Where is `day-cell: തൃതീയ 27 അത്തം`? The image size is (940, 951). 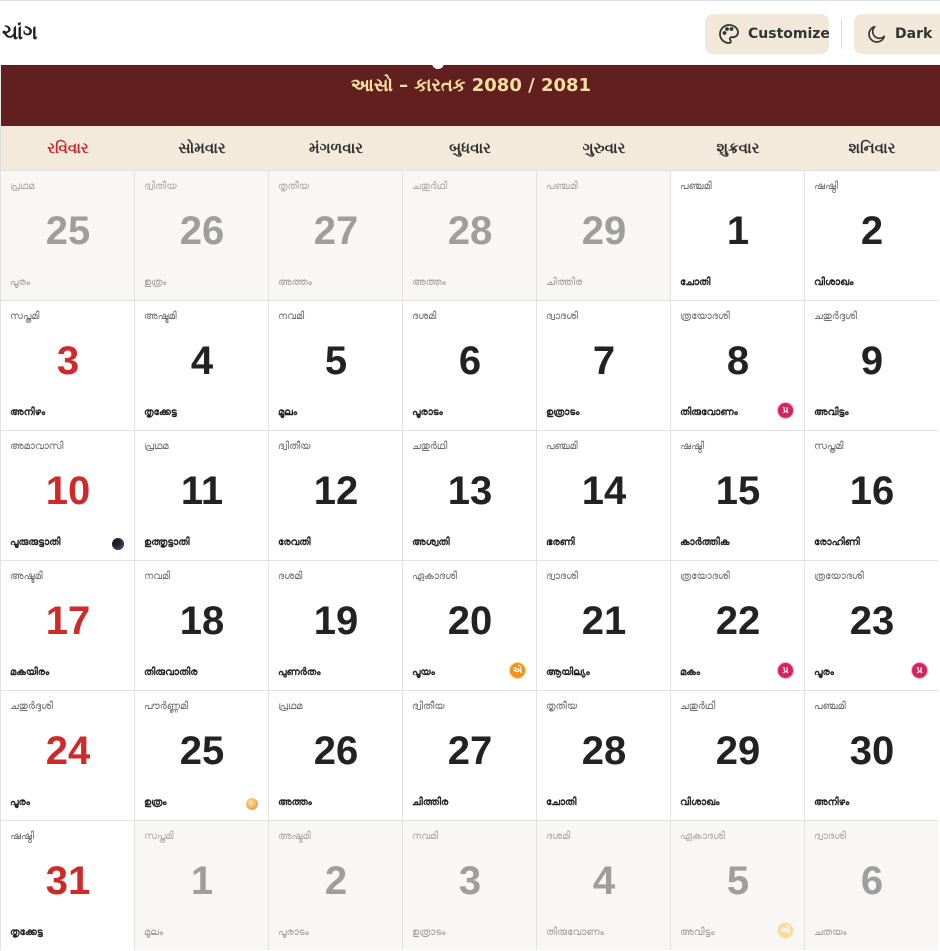
day-cell: തൃതീയ 27 അത്തം is located at coordinates (335, 235).